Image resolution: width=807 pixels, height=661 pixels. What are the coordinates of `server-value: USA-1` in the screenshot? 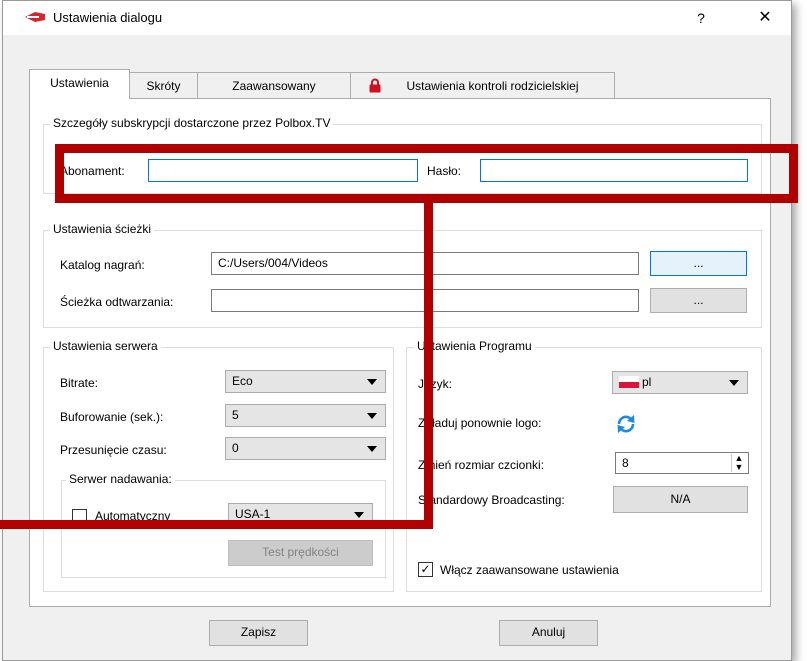 It's located at (253, 514).